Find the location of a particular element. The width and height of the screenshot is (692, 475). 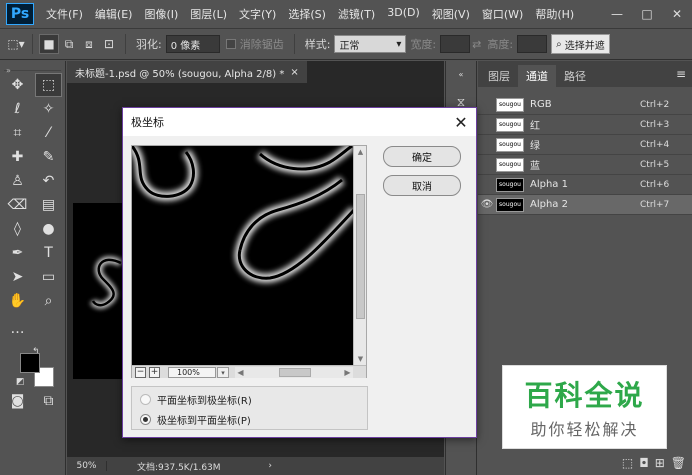

panel-menu-icon: ≡ is located at coordinates (681, 74).